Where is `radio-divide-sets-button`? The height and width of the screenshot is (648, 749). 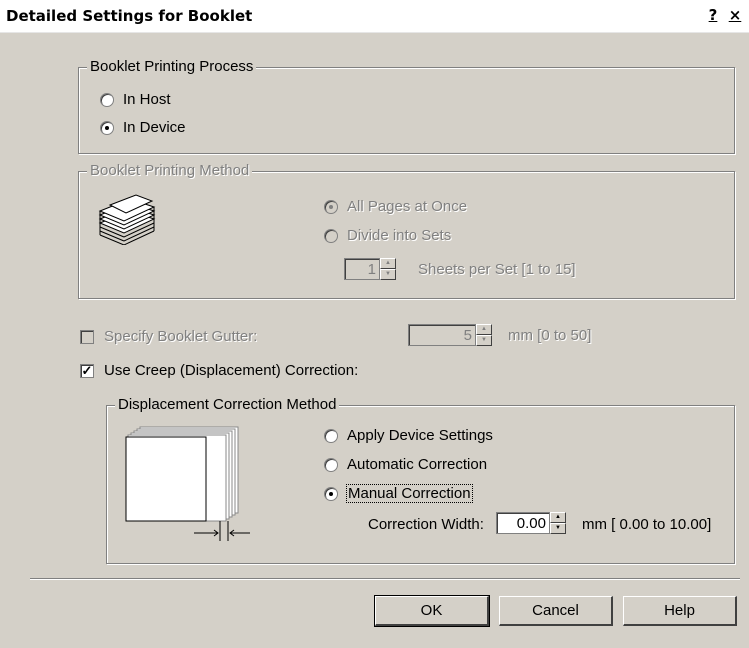 radio-divide-sets-button is located at coordinates (331, 235).